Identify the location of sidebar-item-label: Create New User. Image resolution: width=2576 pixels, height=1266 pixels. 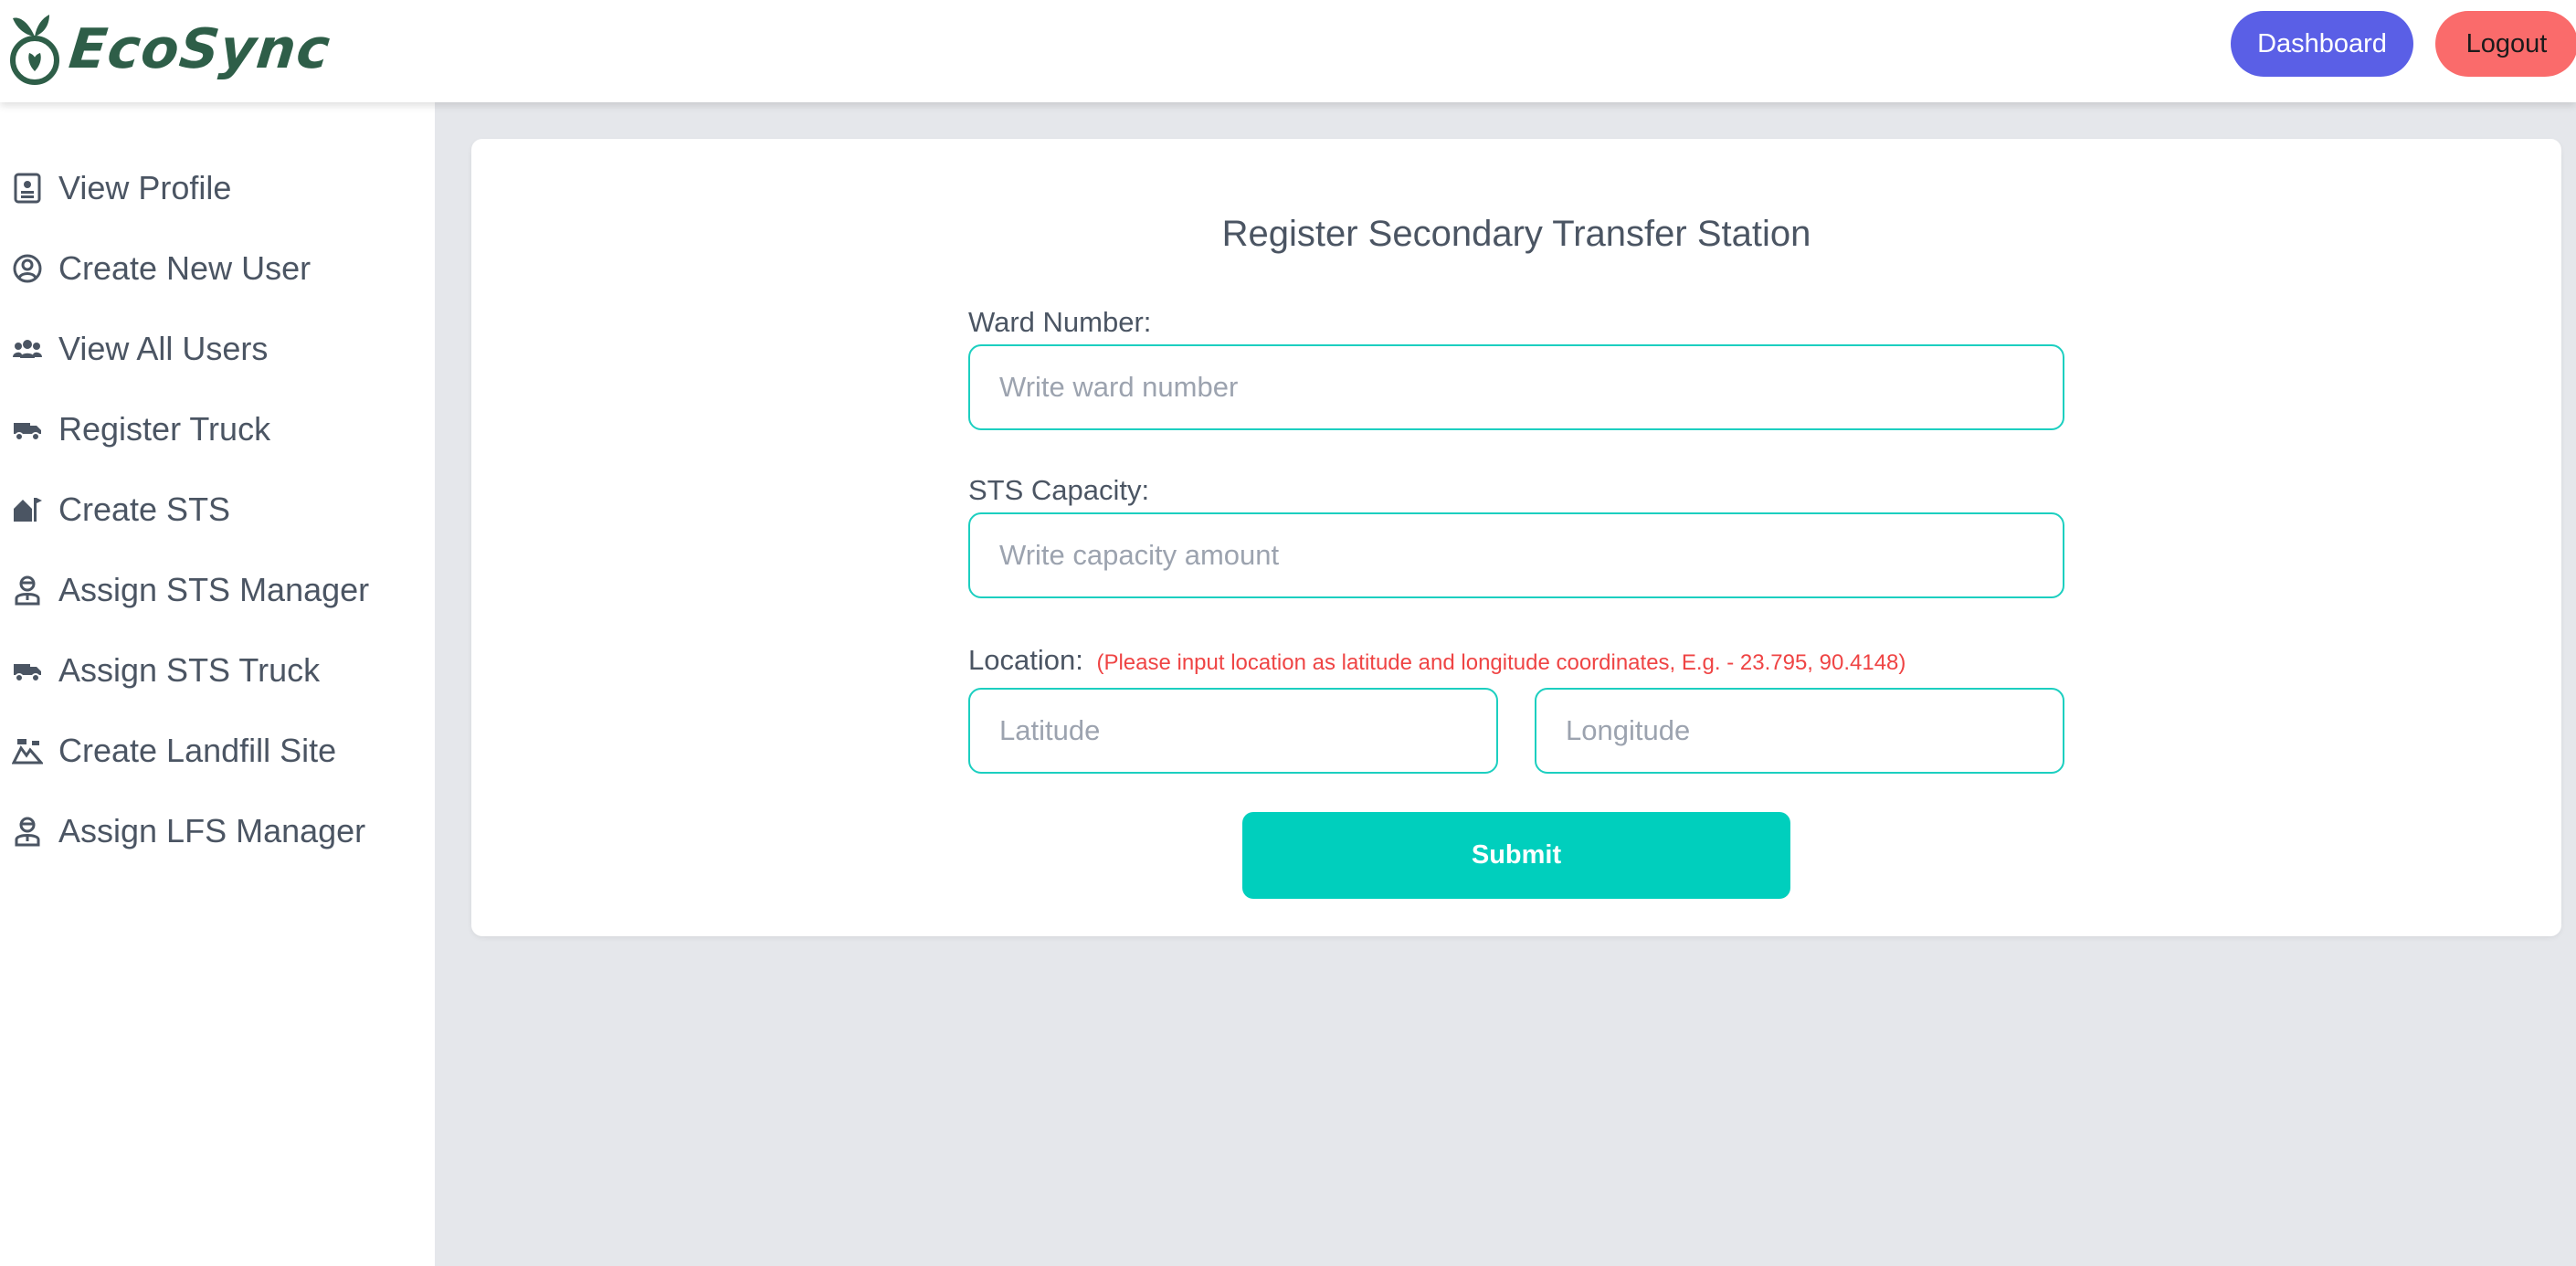
(184, 268).